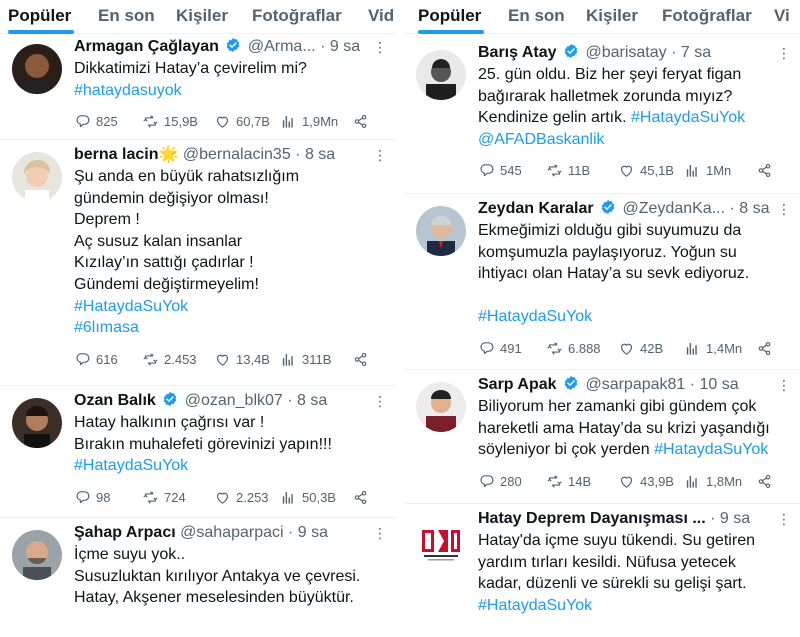 This screenshot has width=800, height=637. What do you see at coordinates (96, 121) in the screenshot?
I see `reply-button: 825` at bounding box center [96, 121].